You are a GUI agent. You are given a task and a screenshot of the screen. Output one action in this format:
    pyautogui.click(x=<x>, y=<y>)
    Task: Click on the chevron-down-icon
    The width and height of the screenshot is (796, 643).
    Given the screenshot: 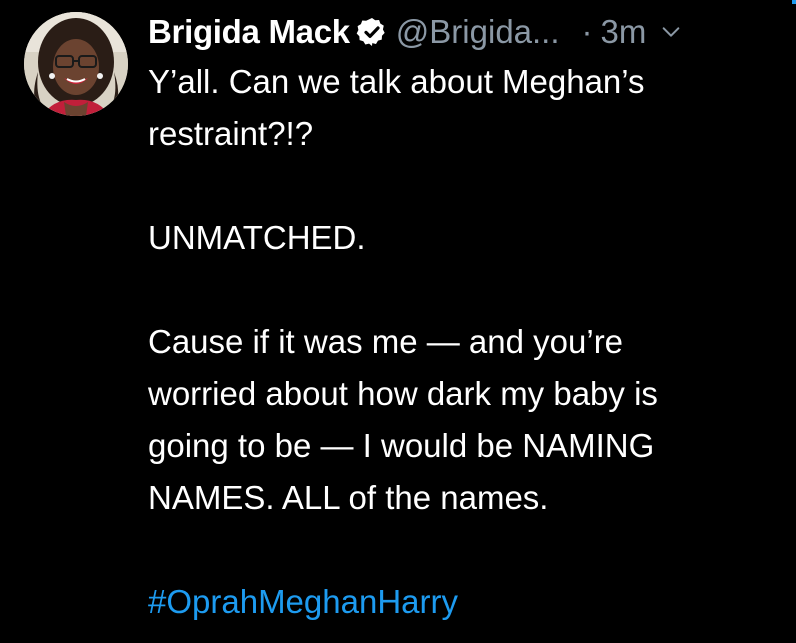 What is the action you would take?
    pyautogui.click(x=671, y=32)
    